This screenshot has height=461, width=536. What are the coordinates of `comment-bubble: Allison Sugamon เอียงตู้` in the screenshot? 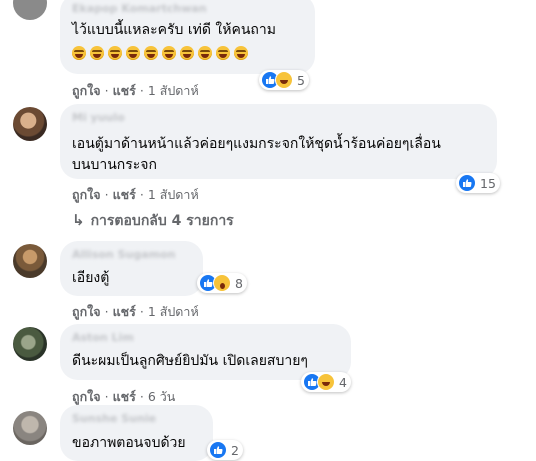 It's located at (131, 268).